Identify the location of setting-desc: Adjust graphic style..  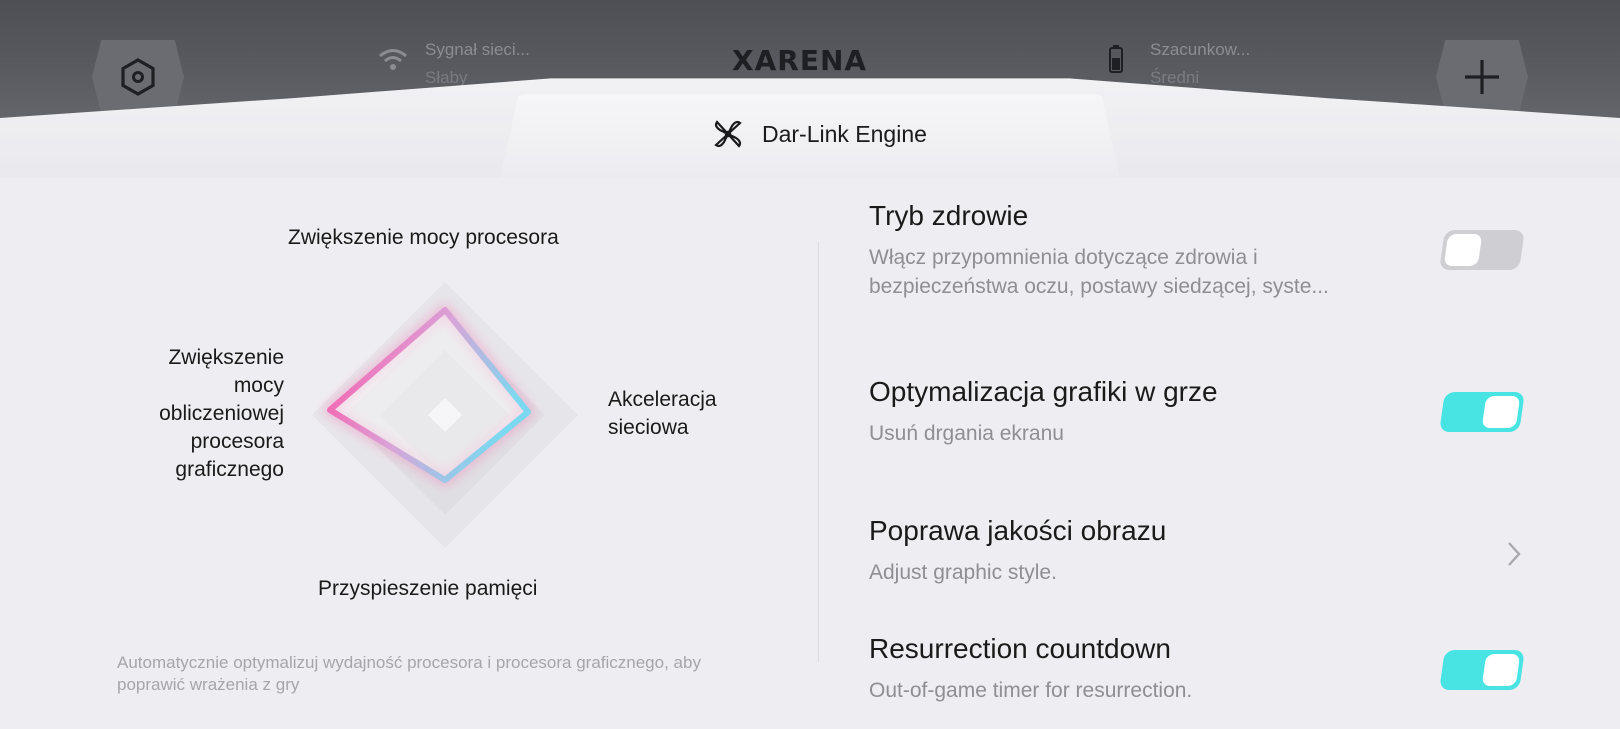
(963, 572).